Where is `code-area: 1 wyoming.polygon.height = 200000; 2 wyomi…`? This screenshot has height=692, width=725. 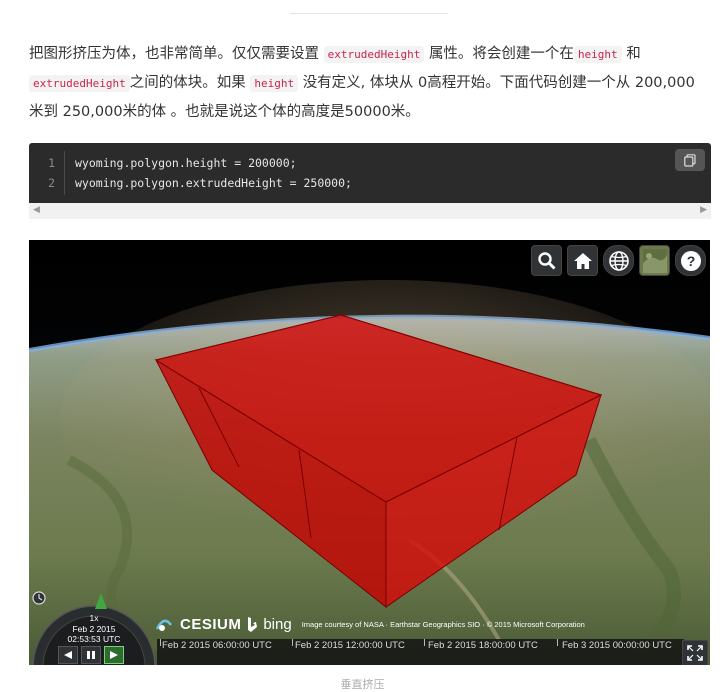
code-area: 1 wyoming.polygon.height = 200000; 2 wyomi… is located at coordinates (370, 173).